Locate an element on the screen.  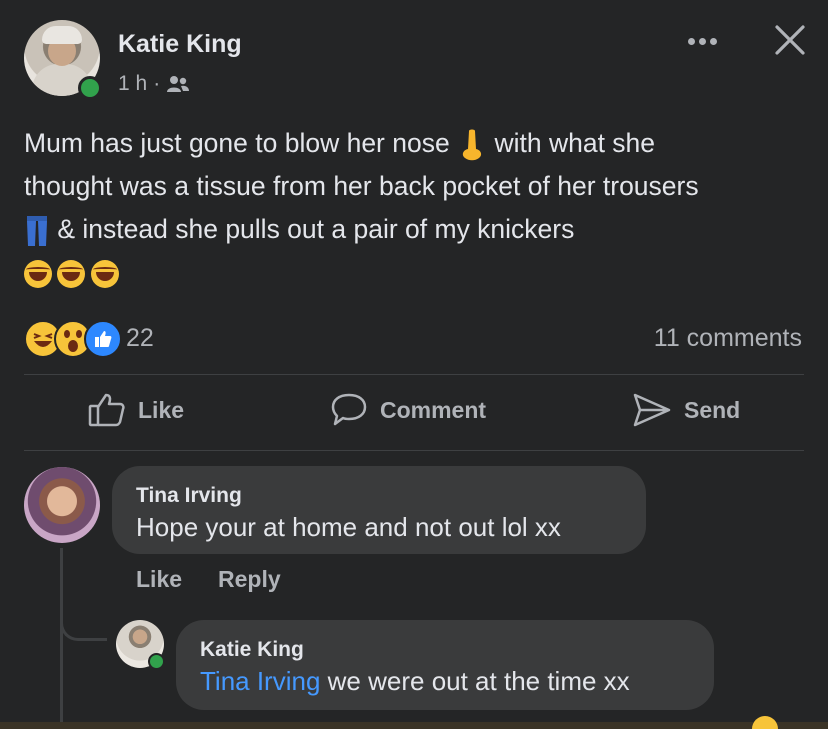
like-button: Like is located at coordinates (136, 410).